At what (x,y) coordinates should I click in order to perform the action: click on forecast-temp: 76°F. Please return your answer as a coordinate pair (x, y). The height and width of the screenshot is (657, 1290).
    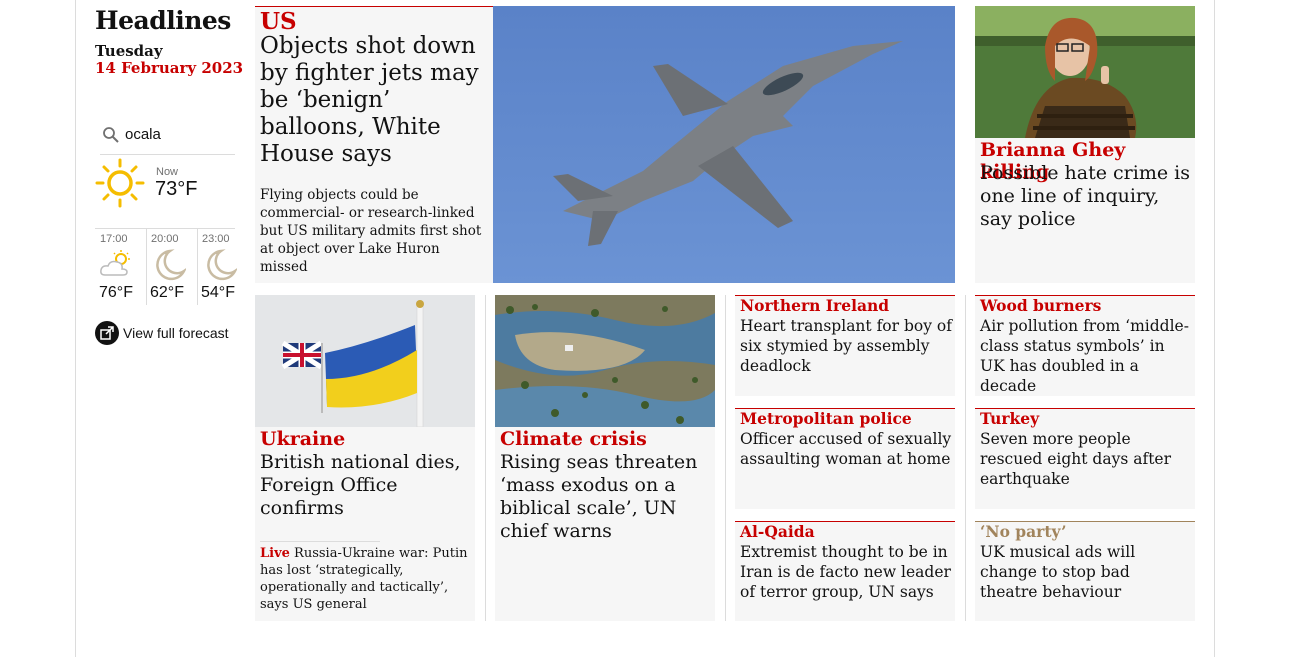
    Looking at the image, I should click on (116, 292).